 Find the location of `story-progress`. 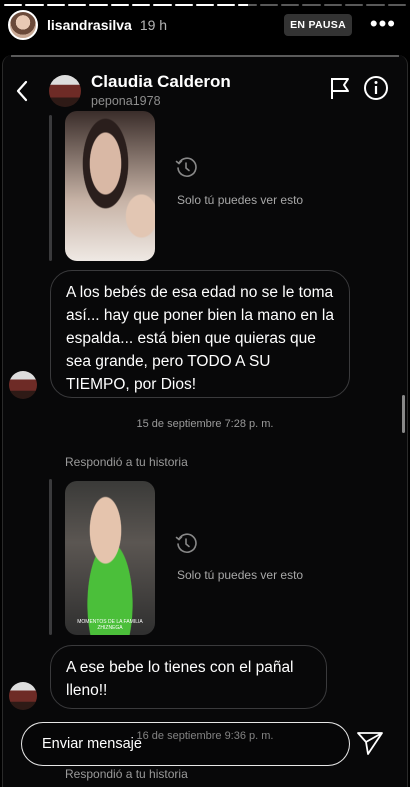

story-progress is located at coordinates (205, 5).